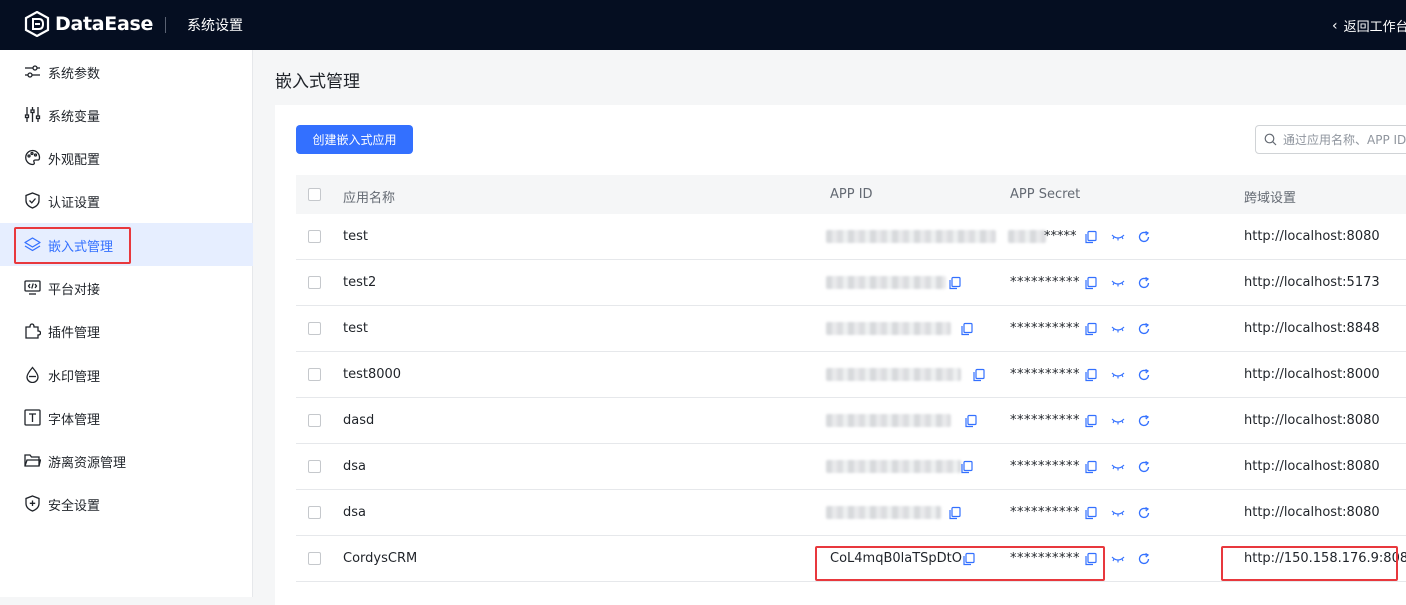 The height and width of the screenshot is (605, 1406). What do you see at coordinates (33, 157) in the screenshot?
I see `palette-icon` at bounding box center [33, 157].